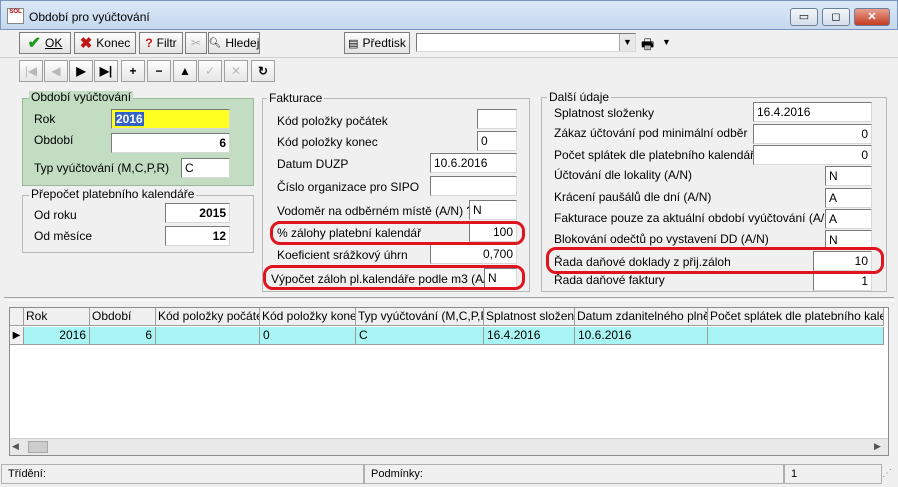 Image resolution: width=898 pixels, height=487 pixels. I want to click on vodomer-label: Vodoměr na odběrném místě (A/N) ?, so click(375, 211).